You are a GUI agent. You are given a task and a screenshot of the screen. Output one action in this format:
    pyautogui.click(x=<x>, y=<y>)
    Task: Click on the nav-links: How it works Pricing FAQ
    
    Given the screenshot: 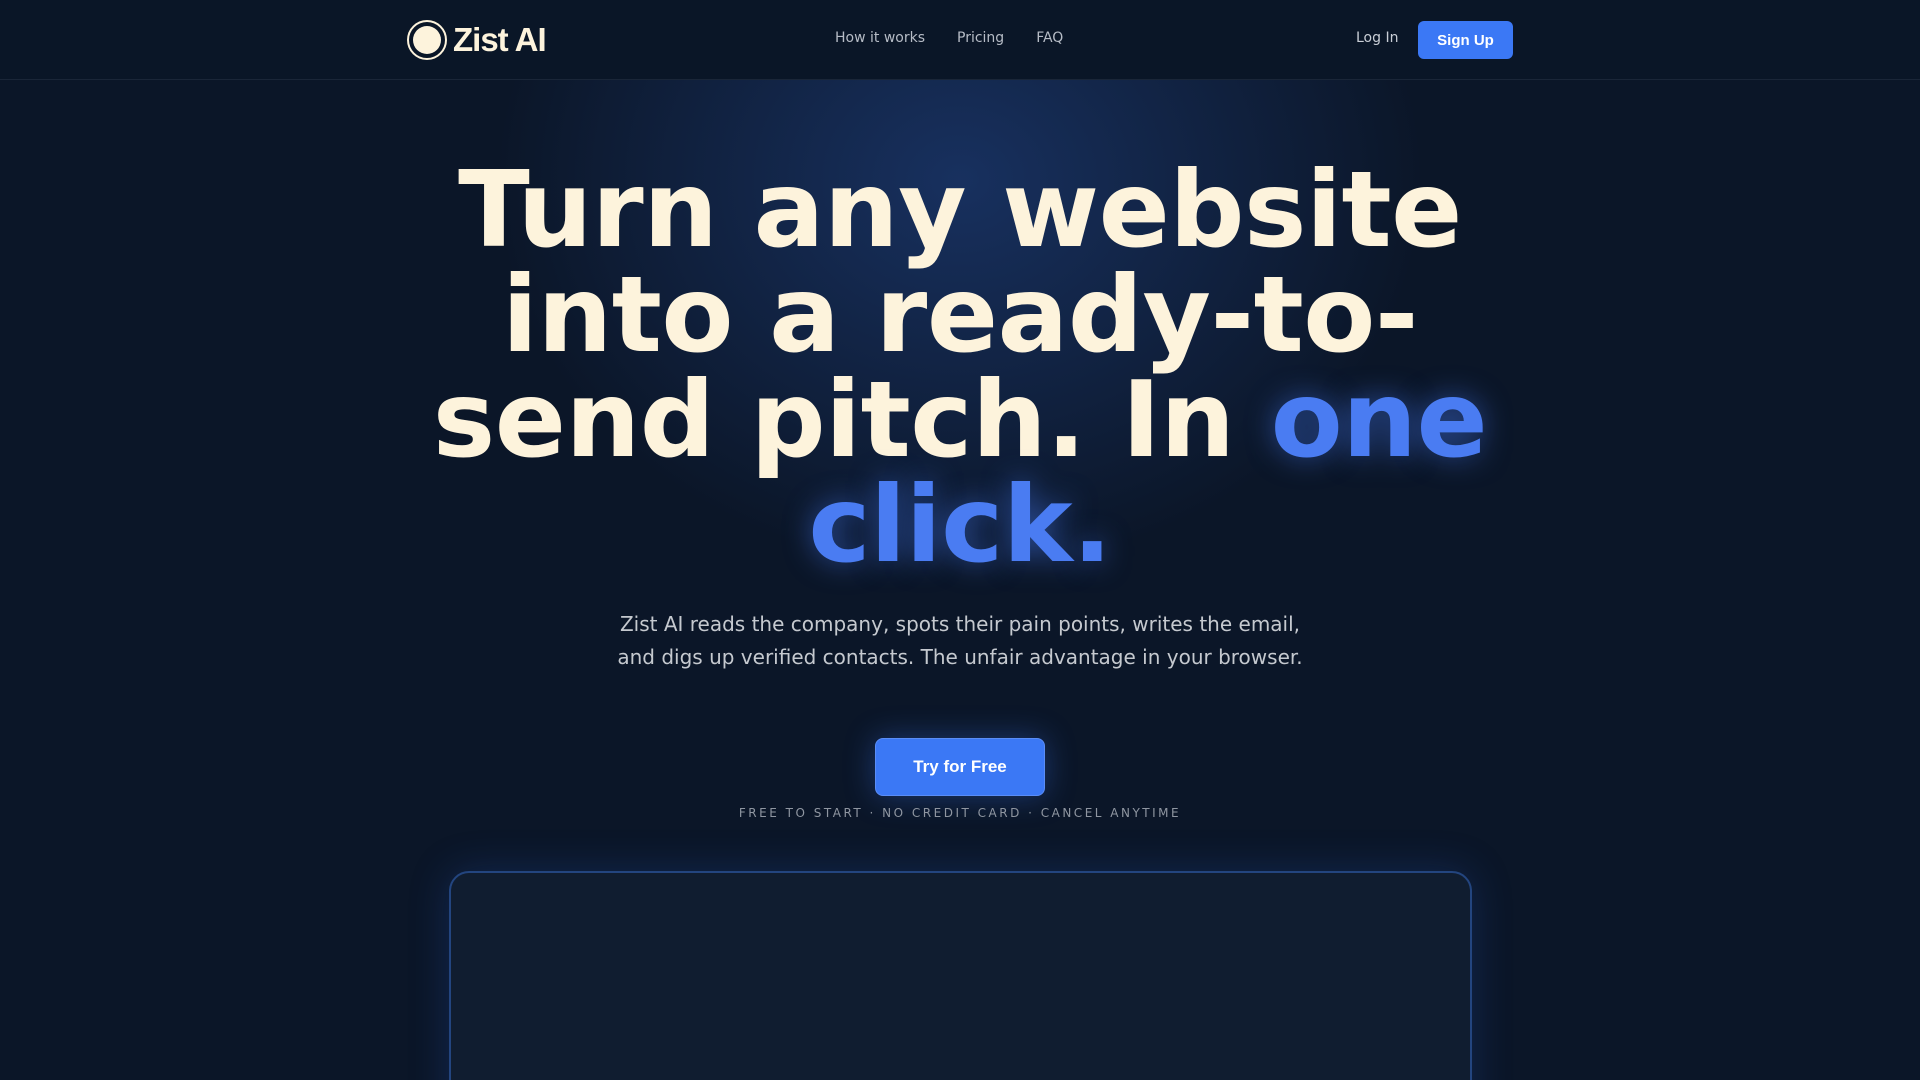 What is the action you would take?
    pyautogui.click(x=949, y=38)
    